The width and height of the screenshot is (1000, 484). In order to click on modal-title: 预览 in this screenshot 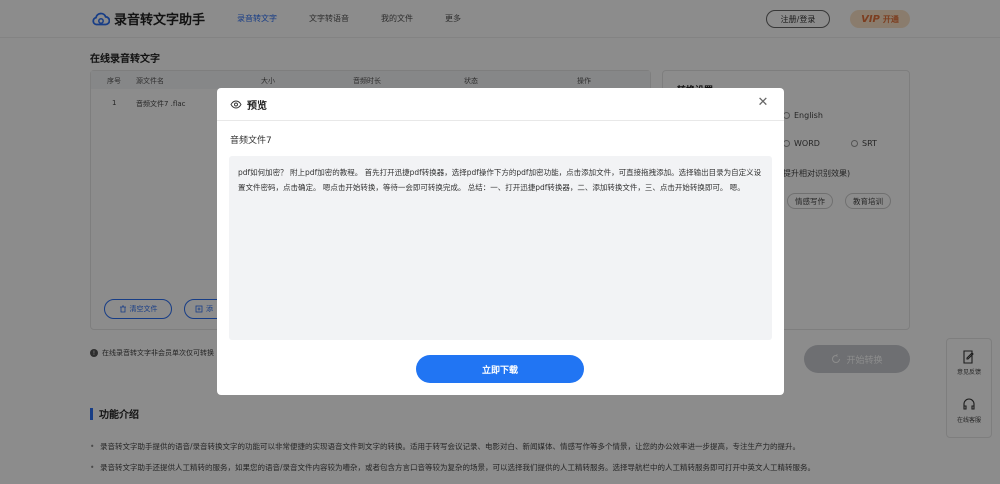, I will do `click(248, 104)`.